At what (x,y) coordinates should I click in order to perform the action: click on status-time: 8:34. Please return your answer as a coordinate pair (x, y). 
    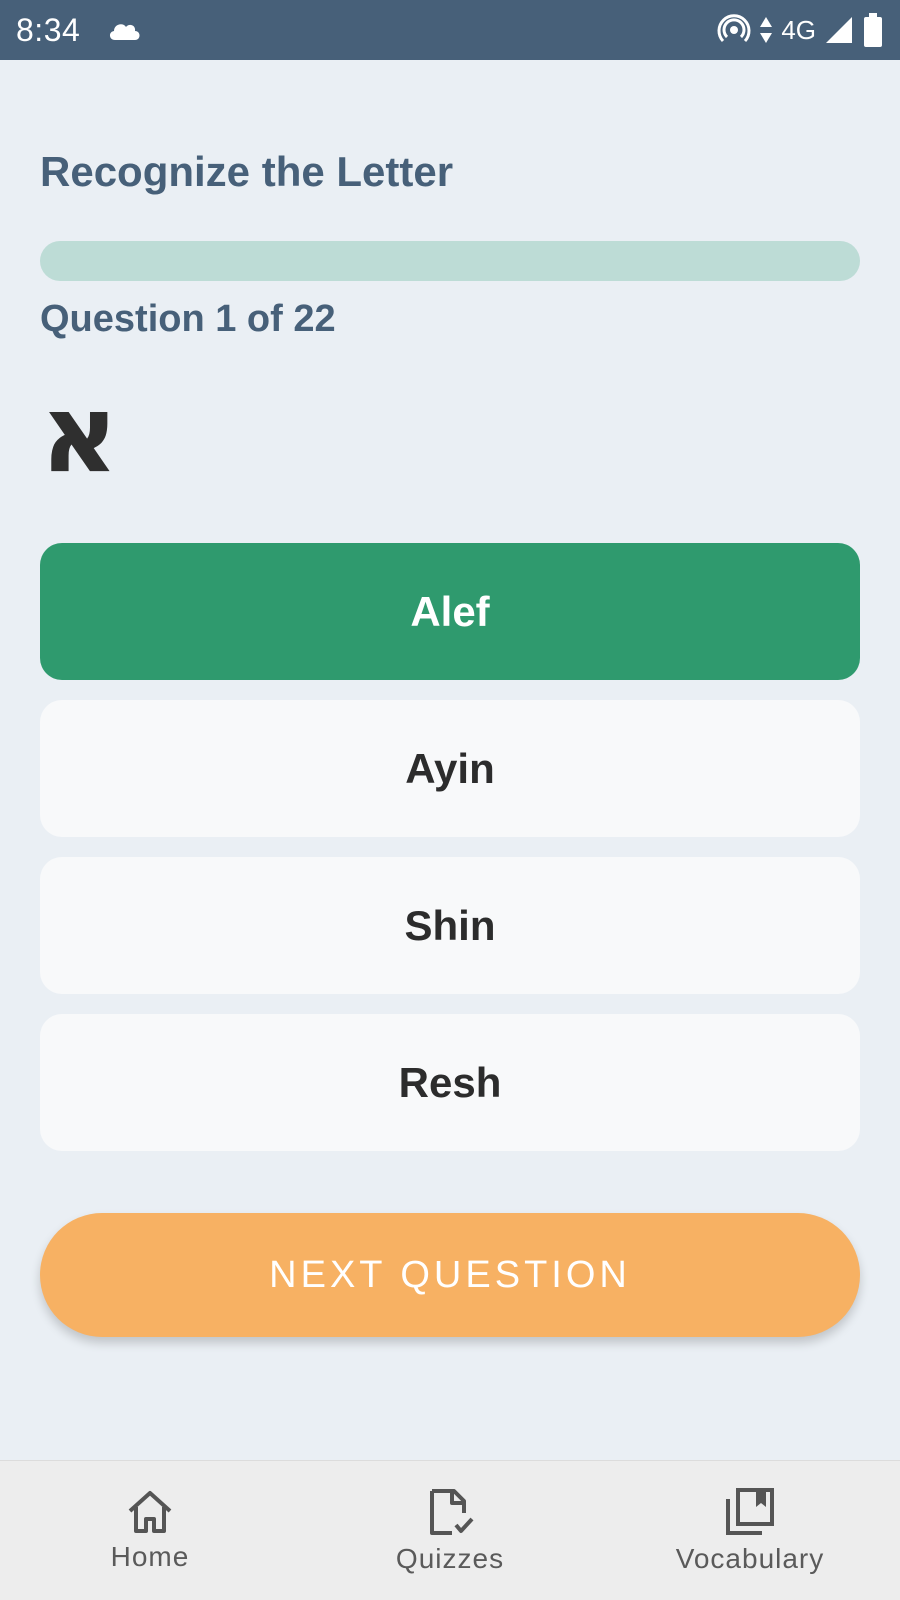
    Looking at the image, I should click on (48, 29).